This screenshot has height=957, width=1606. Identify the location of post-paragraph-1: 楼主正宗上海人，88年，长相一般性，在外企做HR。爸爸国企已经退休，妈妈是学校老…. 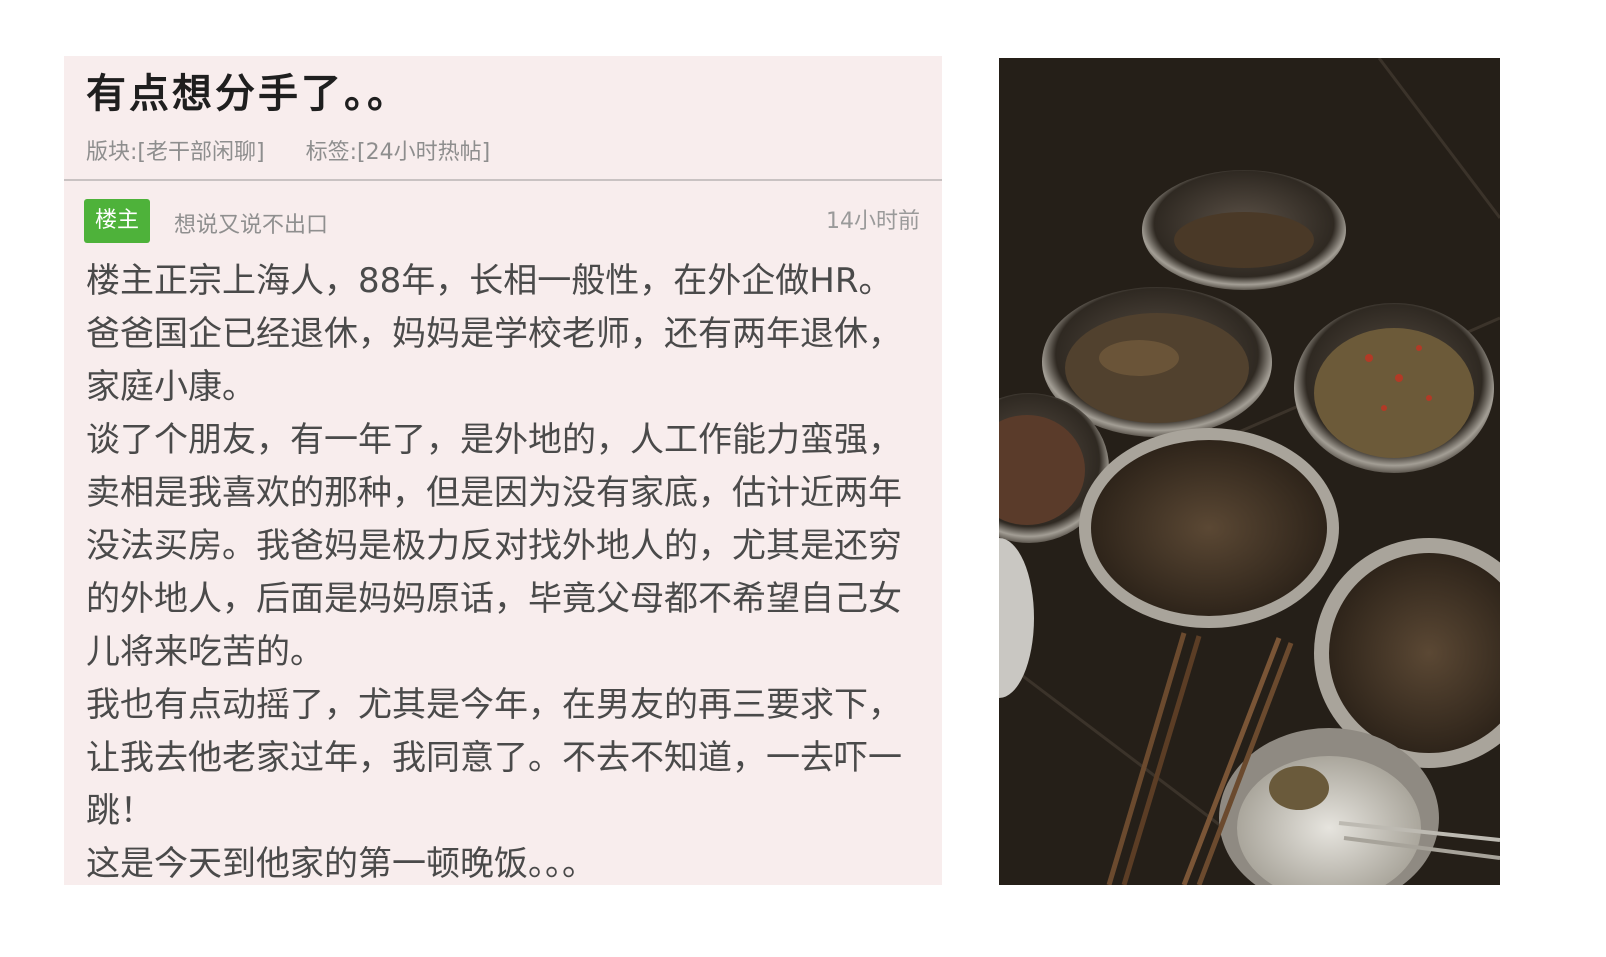
(494, 334).